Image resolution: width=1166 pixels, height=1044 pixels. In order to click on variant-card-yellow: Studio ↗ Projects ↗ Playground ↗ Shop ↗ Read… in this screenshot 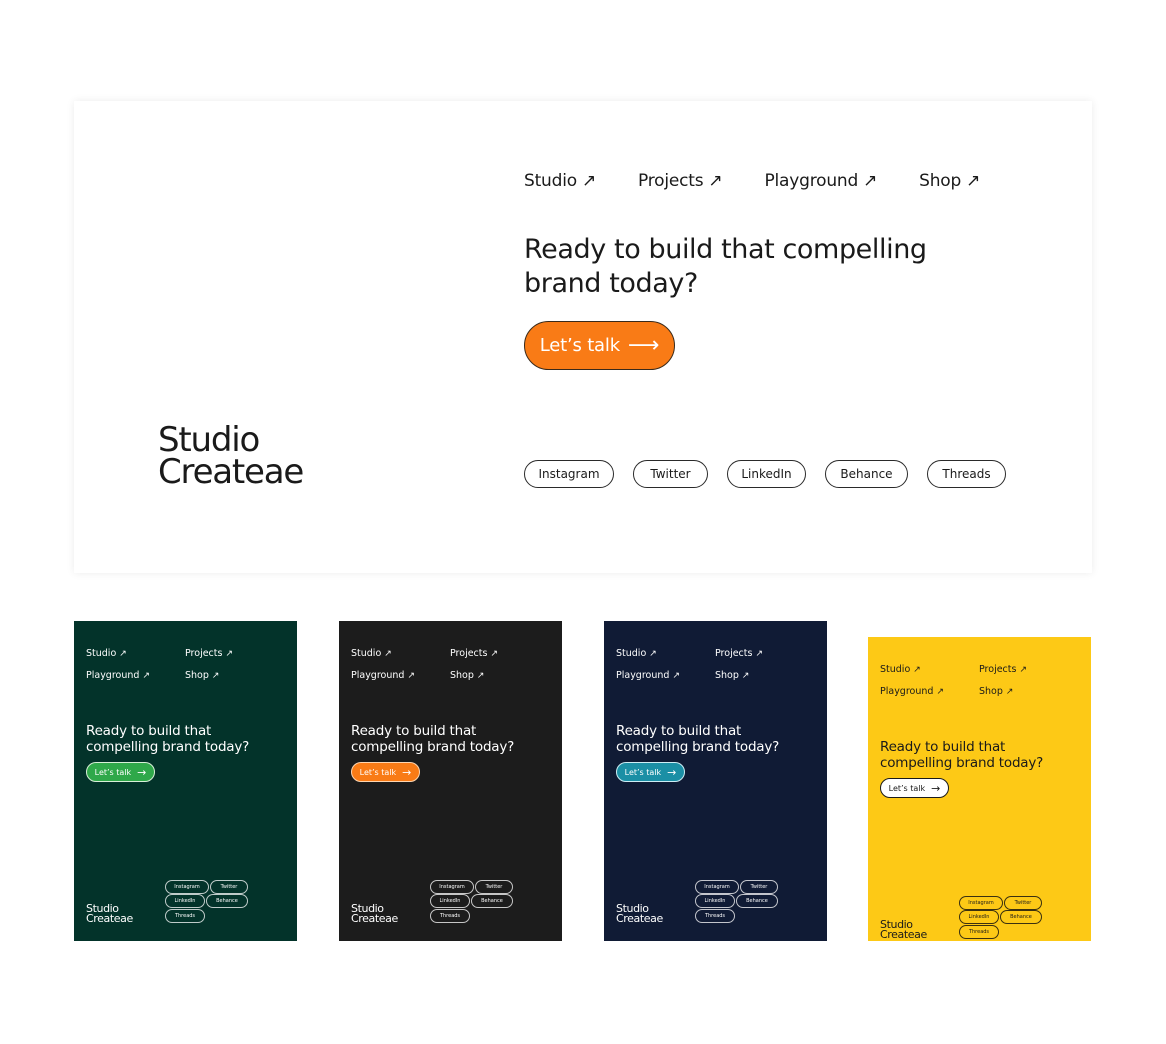, I will do `click(979, 789)`.